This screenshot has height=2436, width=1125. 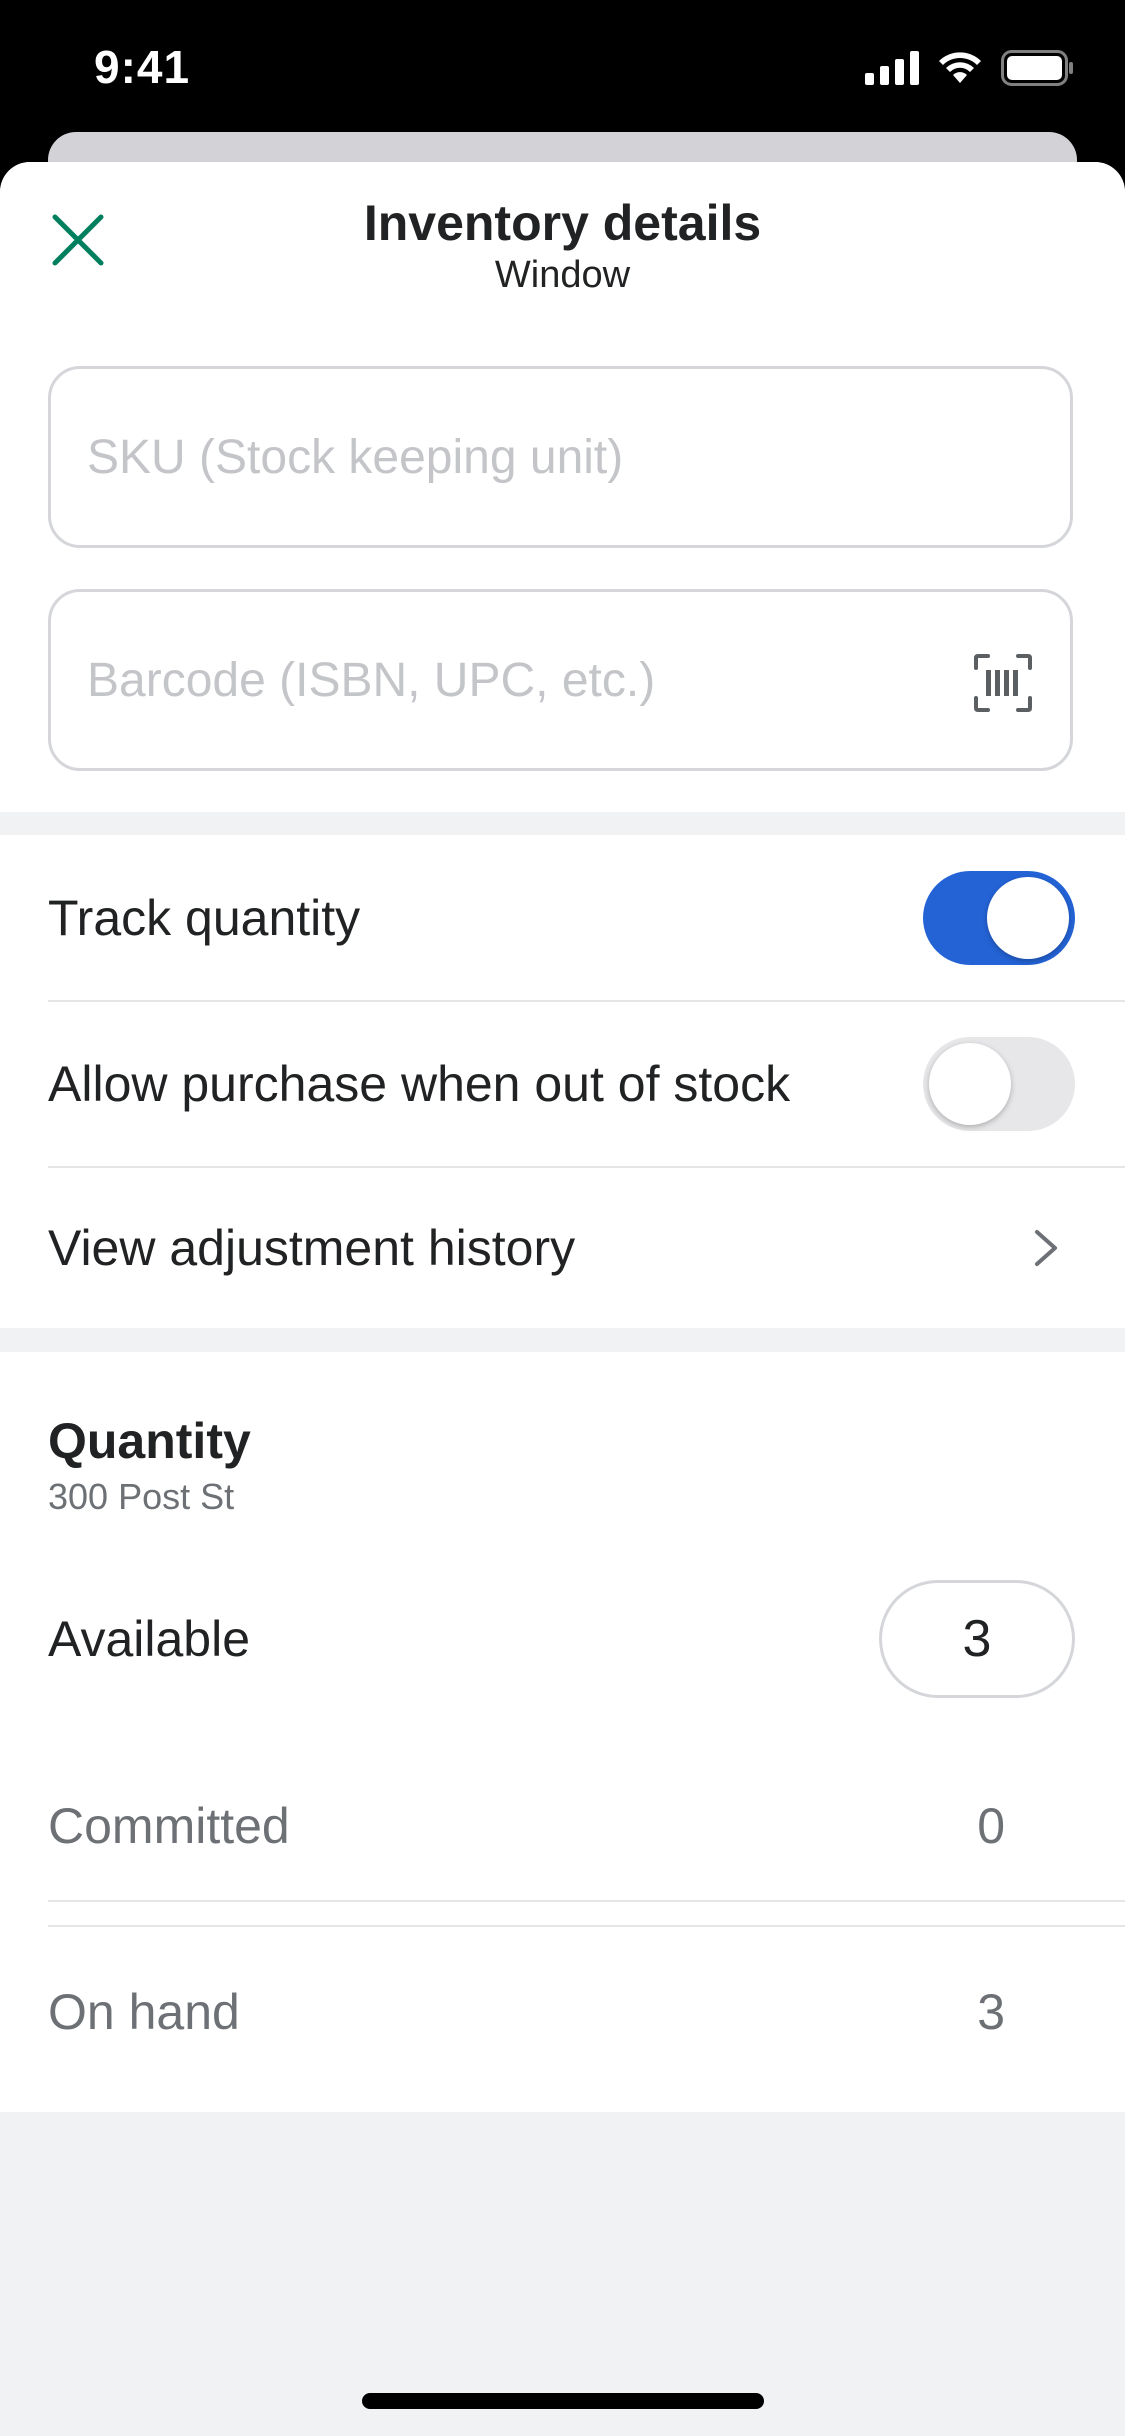 I want to click on committed-value: 0, so click(x=991, y=1826).